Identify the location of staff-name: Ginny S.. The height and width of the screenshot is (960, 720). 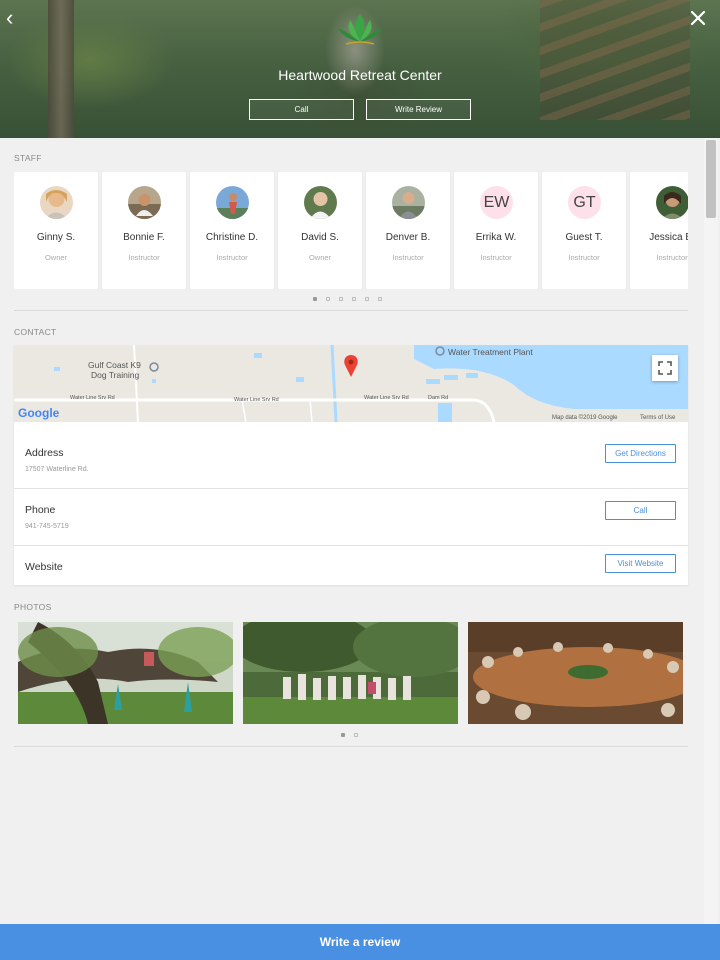
(56, 237).